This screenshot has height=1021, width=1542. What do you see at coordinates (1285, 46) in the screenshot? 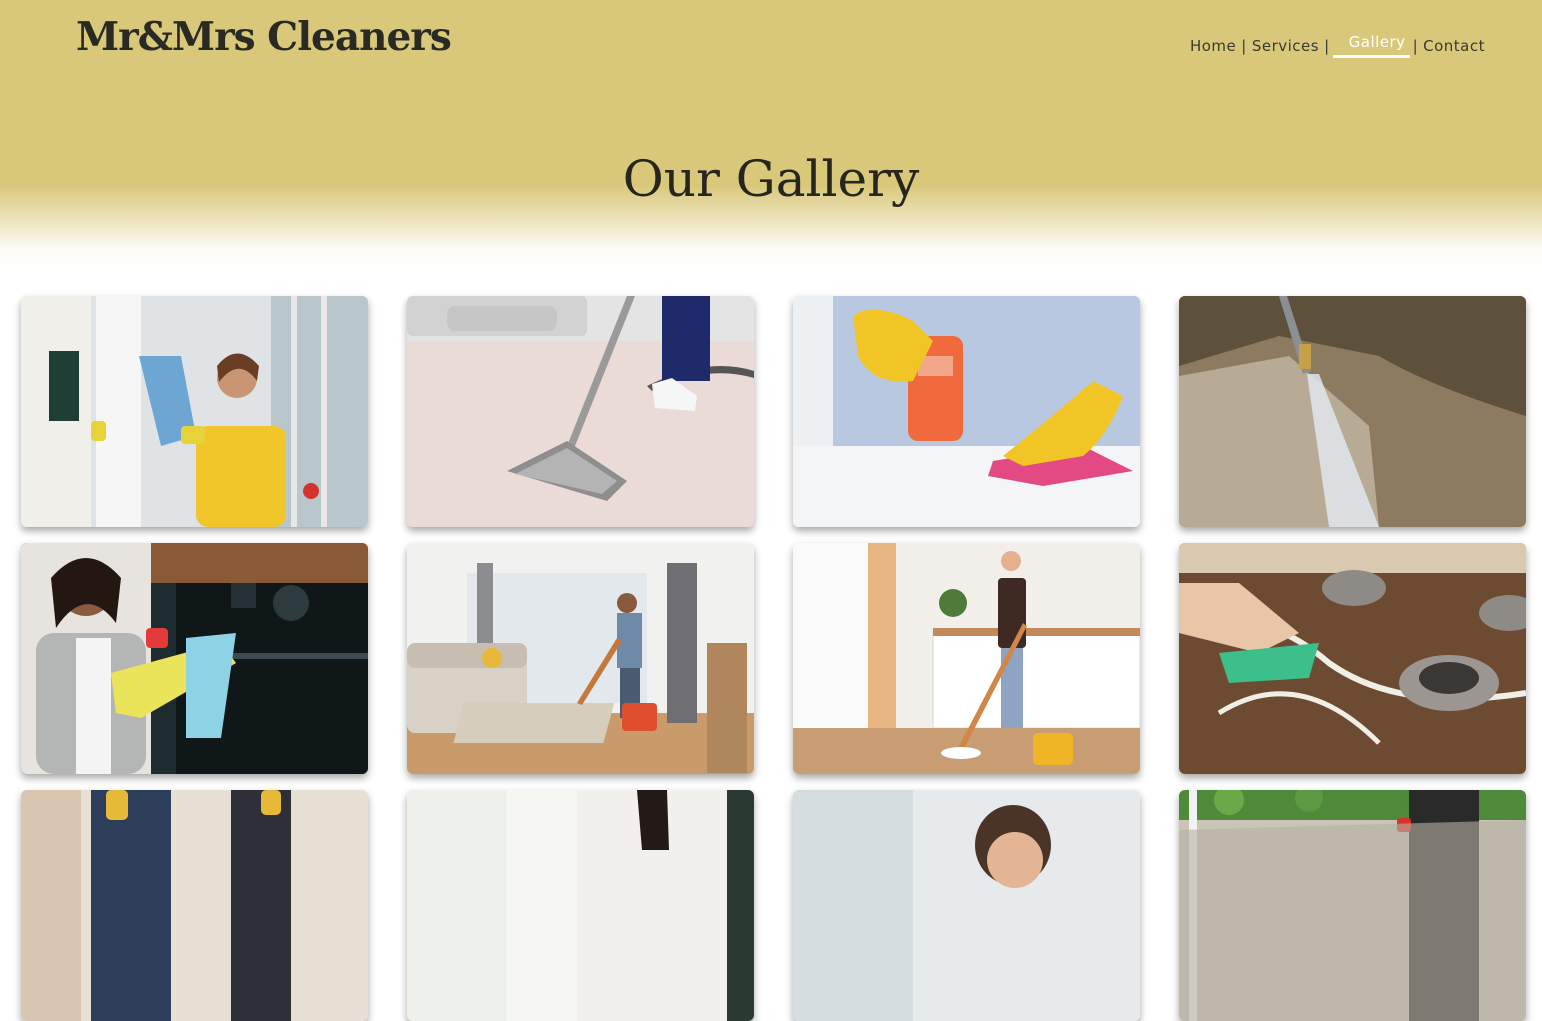
I see `nav-services: Services` at bounding box center [1285, 46].